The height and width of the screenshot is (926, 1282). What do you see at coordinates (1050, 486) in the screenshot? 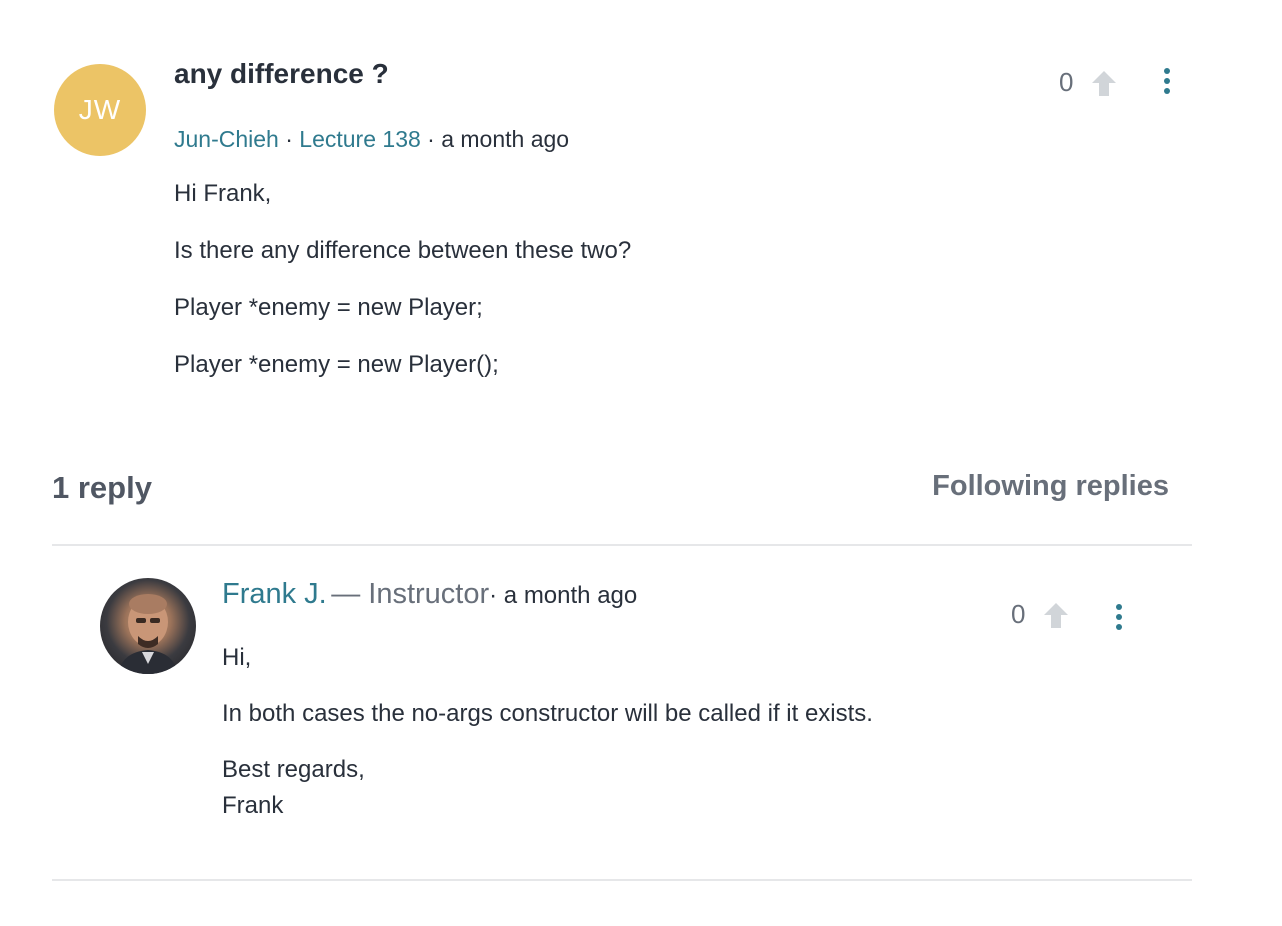
I see `following-replies-button: Following replies` at bounding box center [1050, 486].